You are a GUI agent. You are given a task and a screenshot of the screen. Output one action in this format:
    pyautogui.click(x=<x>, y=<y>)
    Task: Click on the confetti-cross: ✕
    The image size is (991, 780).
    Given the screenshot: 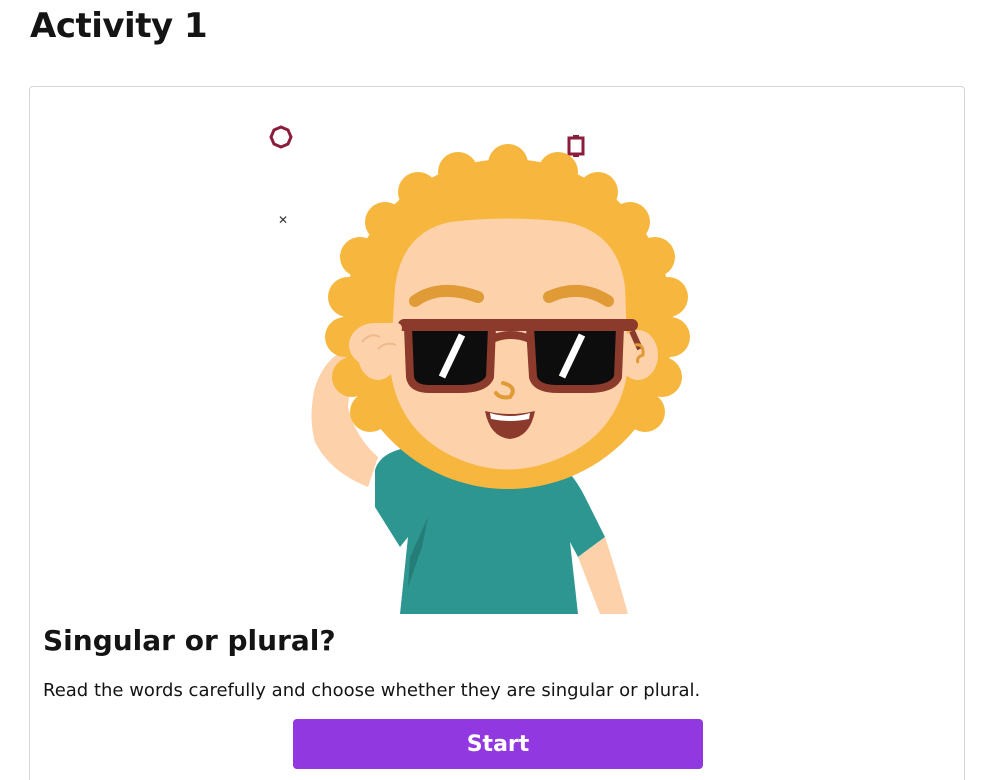 What is the action you would take?
    pyautogui.click(x=283, y=220)
    